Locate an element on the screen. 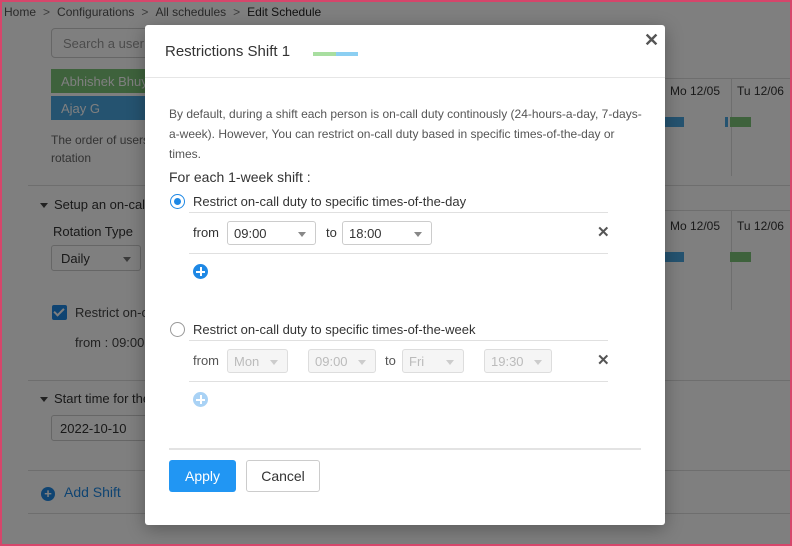 The height and width of the screenshot is (546, 792). shift-period-label: For each 1-week shift : is located at coordinates (240, 177).